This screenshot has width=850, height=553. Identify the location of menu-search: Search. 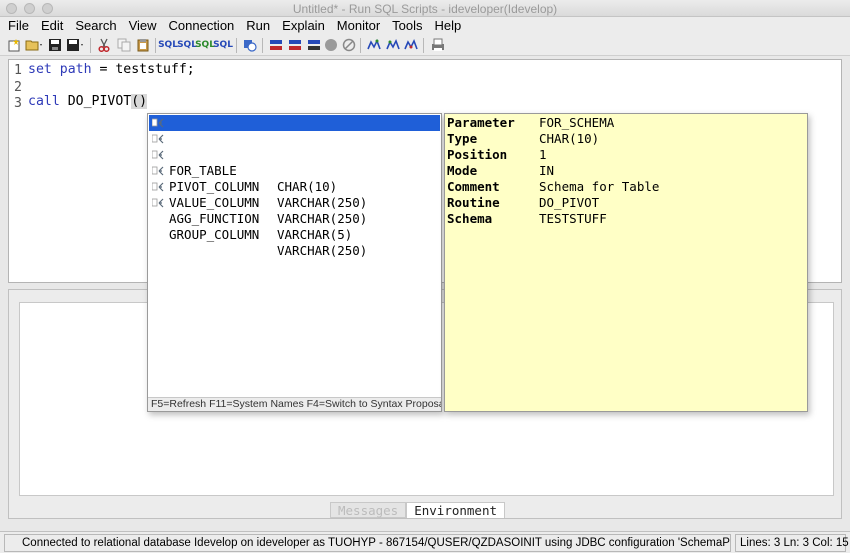
(95, 26).